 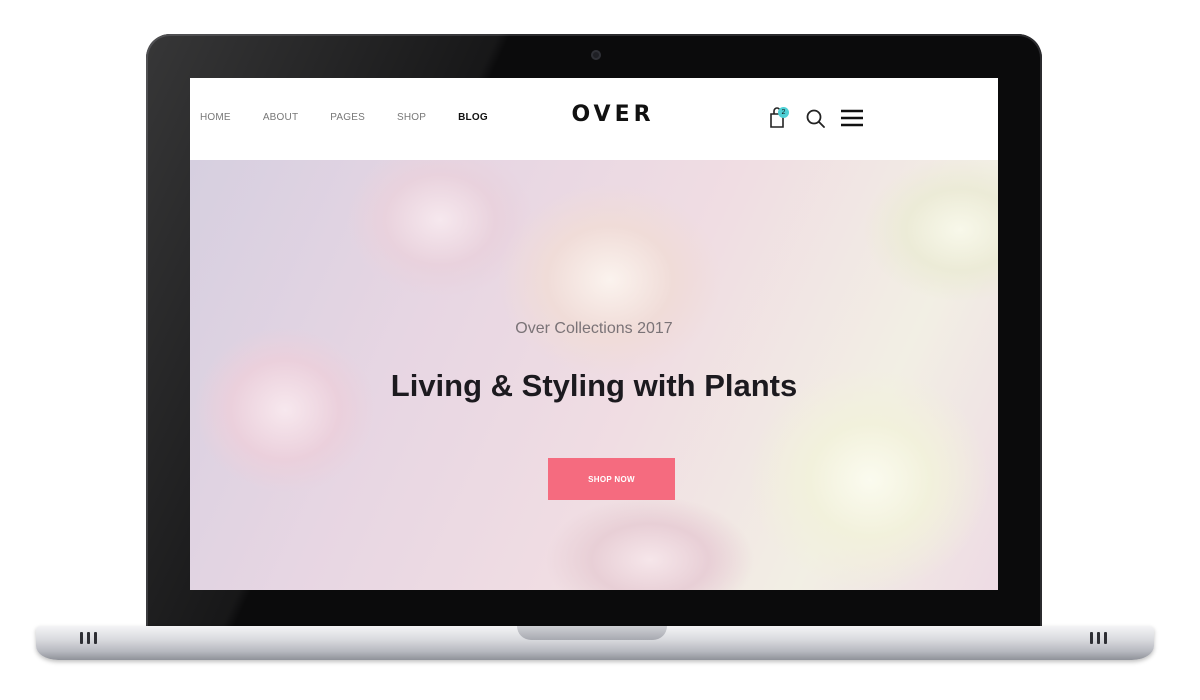 What do you see at coordinates (1098, 638) in the screenshot?
I see `right-vent` at bounding box center [1098, 638].